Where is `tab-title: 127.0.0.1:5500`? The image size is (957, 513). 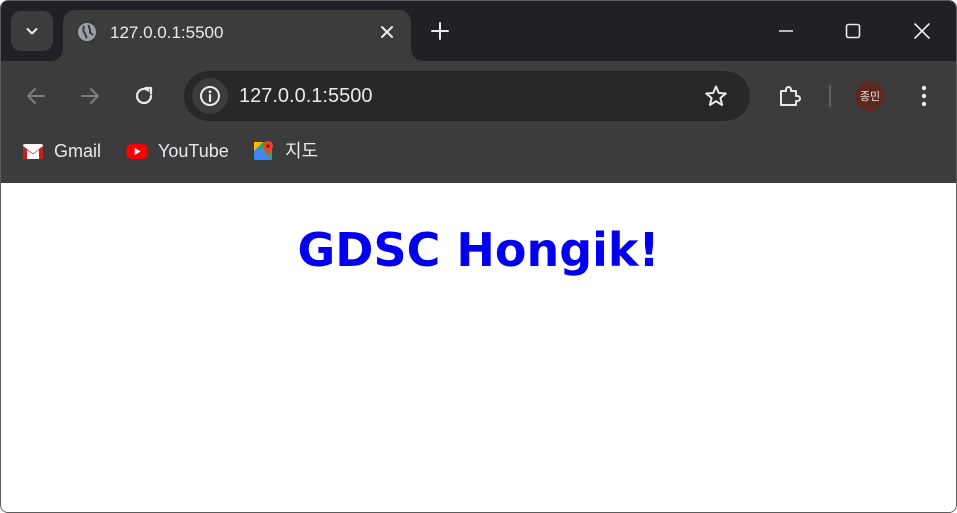 tab-title: 127.0.0.1:5500 is located at coordinates (167, 32).